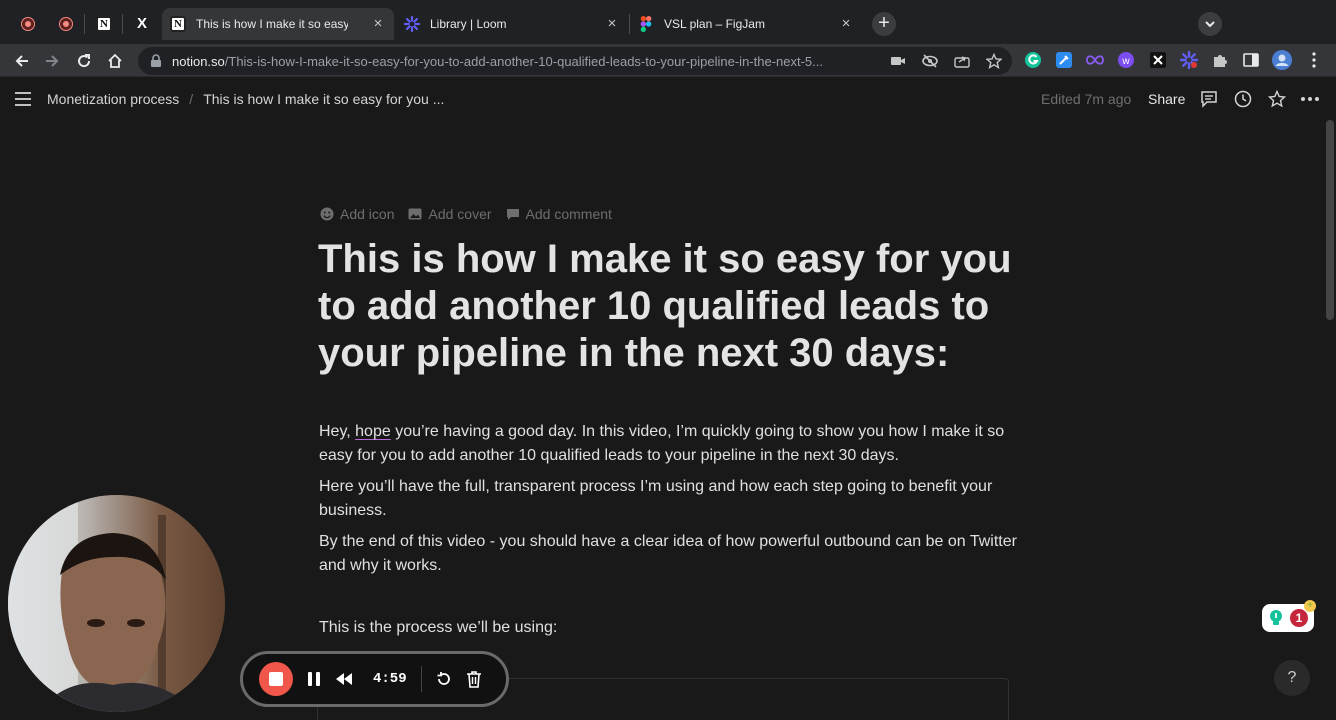 The height and width of the screenshot is (720, 1336). I want to click on reload-icon, so click(84, 61).